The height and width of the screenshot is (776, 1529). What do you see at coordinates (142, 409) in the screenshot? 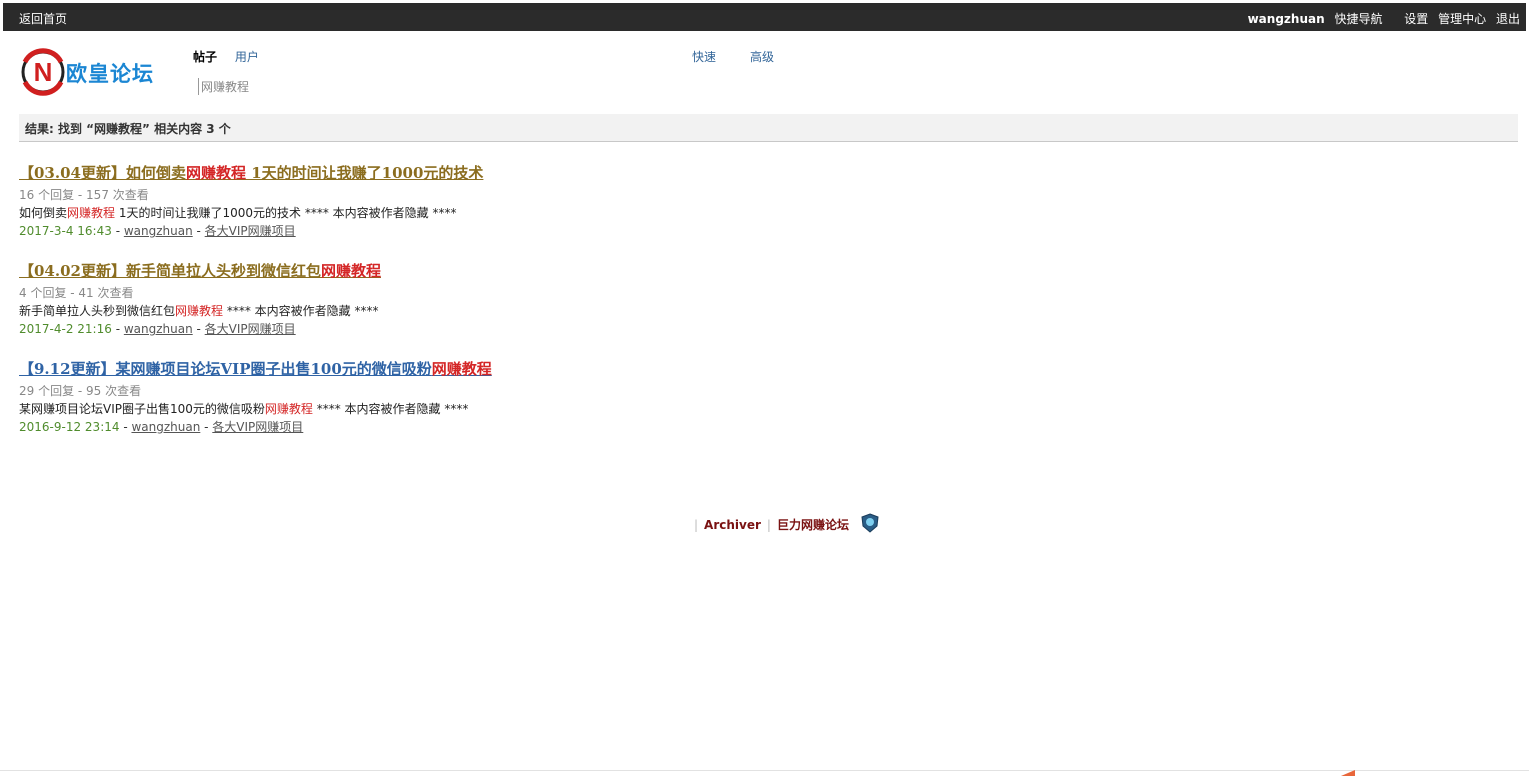
I see `excerpt-text: 某网赚项目论坛VIP圈子出售100元的微信吸粉` at bounding box center [142, 409].